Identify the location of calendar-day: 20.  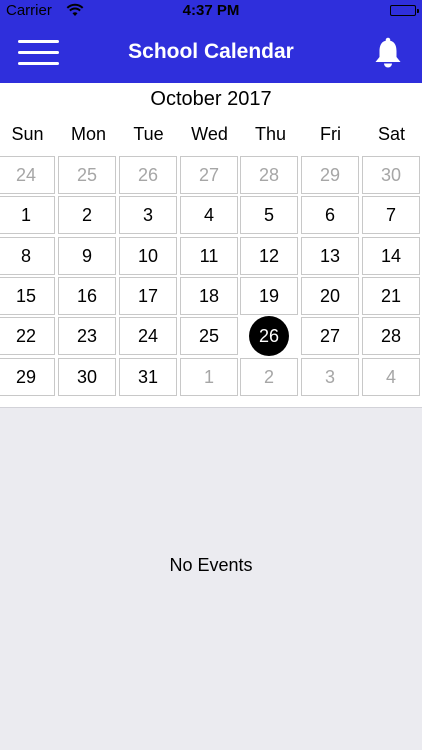
(330, 296).